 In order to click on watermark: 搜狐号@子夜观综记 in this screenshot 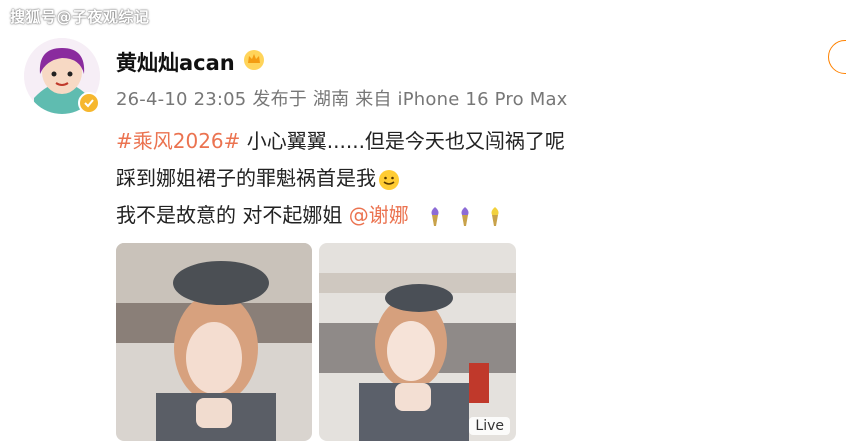, I will do `click(80, 17)`.